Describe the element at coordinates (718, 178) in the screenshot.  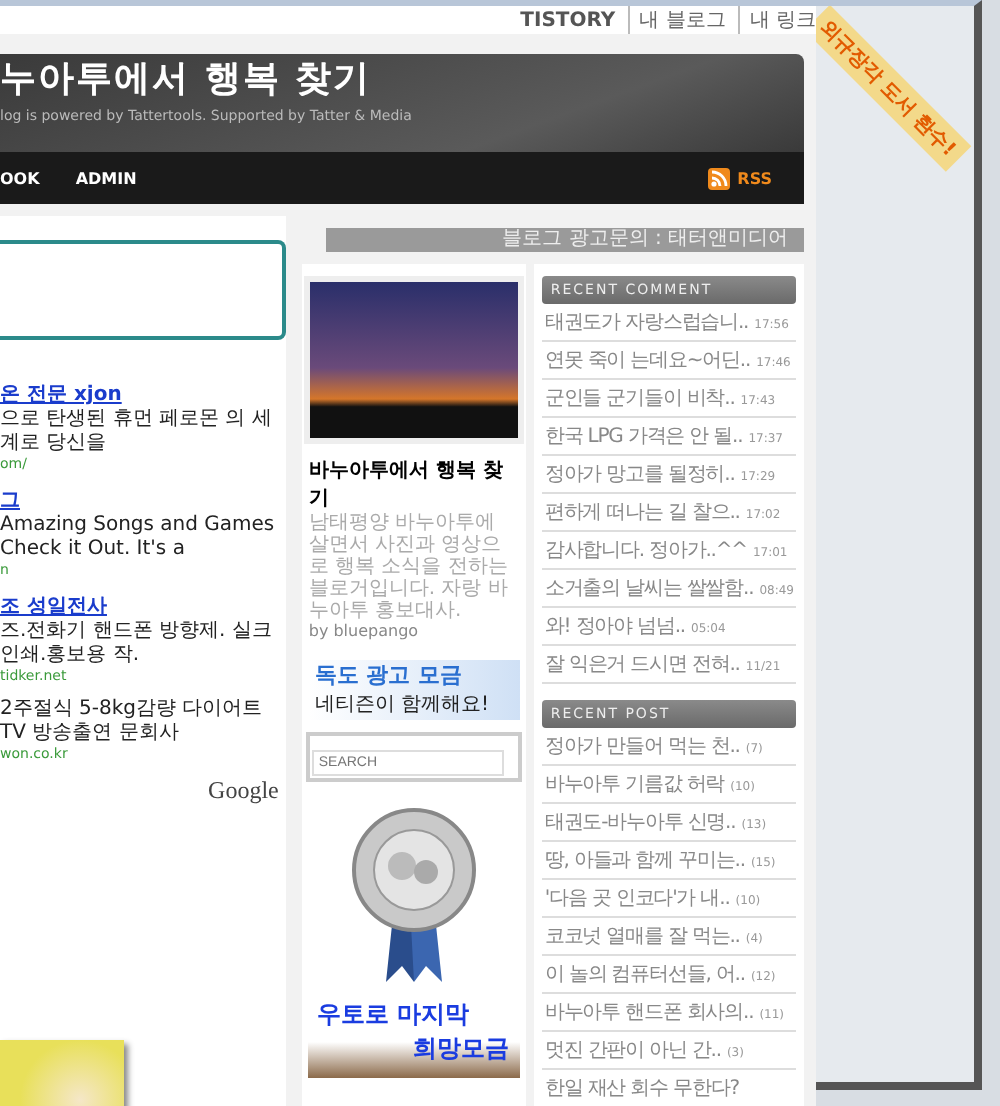
I see `rss-icon` at that location.